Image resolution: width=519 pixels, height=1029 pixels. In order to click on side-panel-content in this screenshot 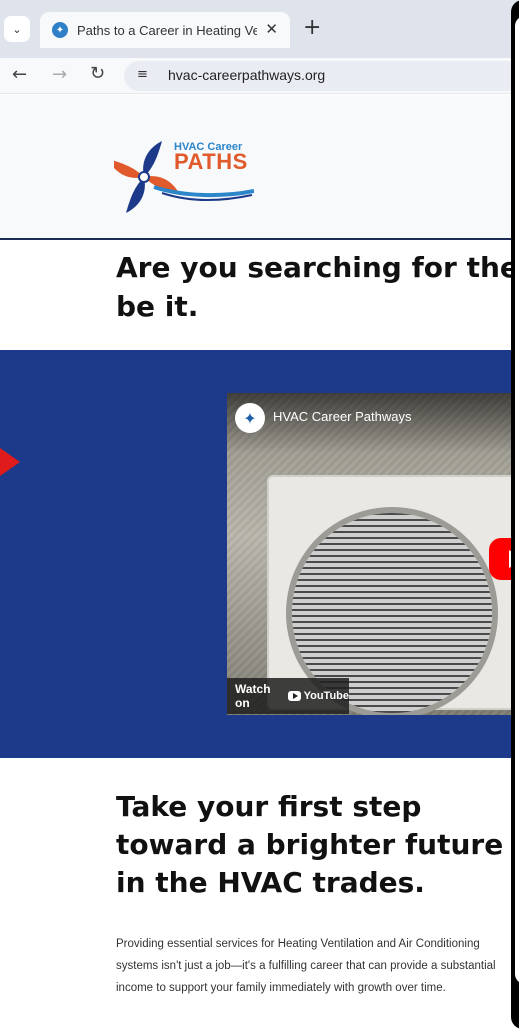, I will do `click(517, 500)`.